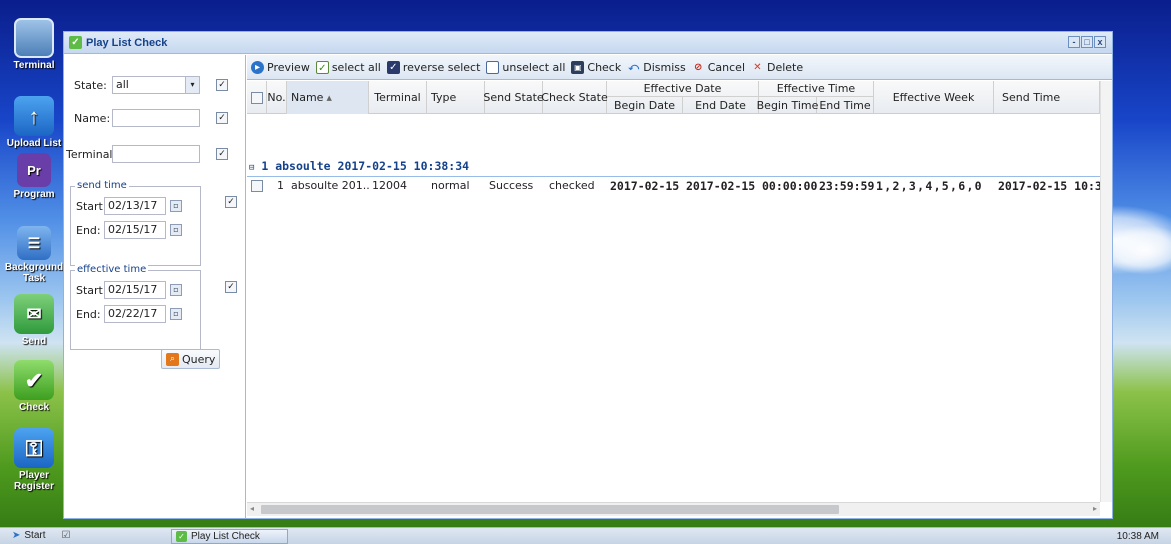  I want to click on desktop-icon-send: ✉ Send, so click(34, 320).